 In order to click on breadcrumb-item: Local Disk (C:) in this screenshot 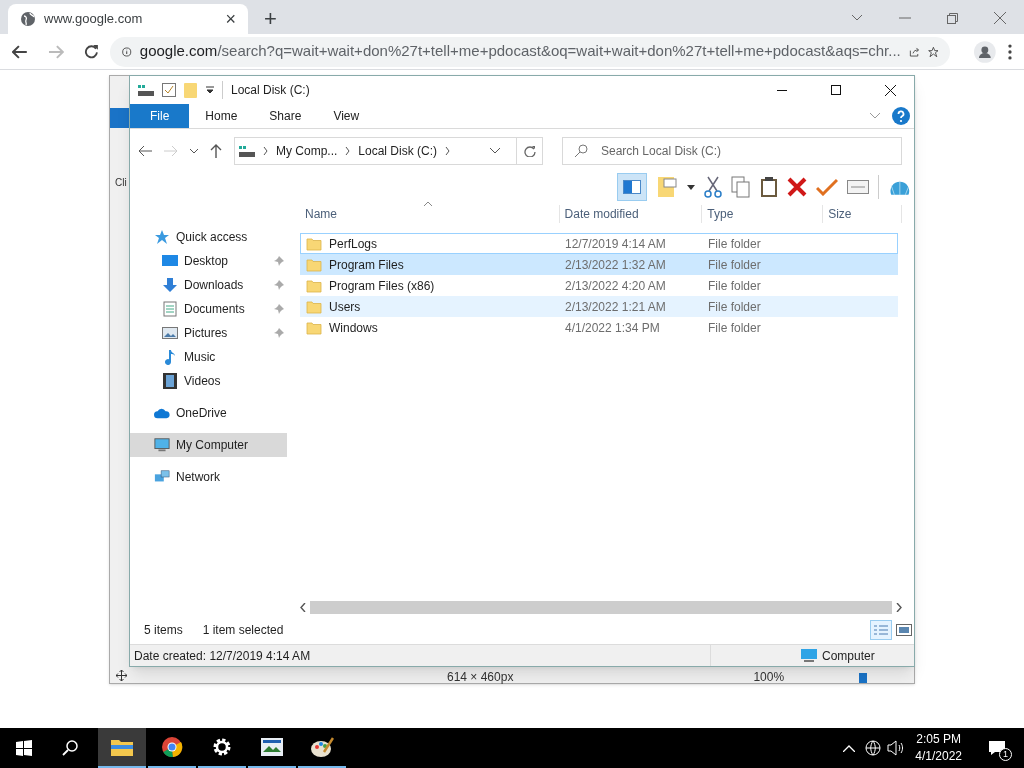, I will do `click(398, 151)`.